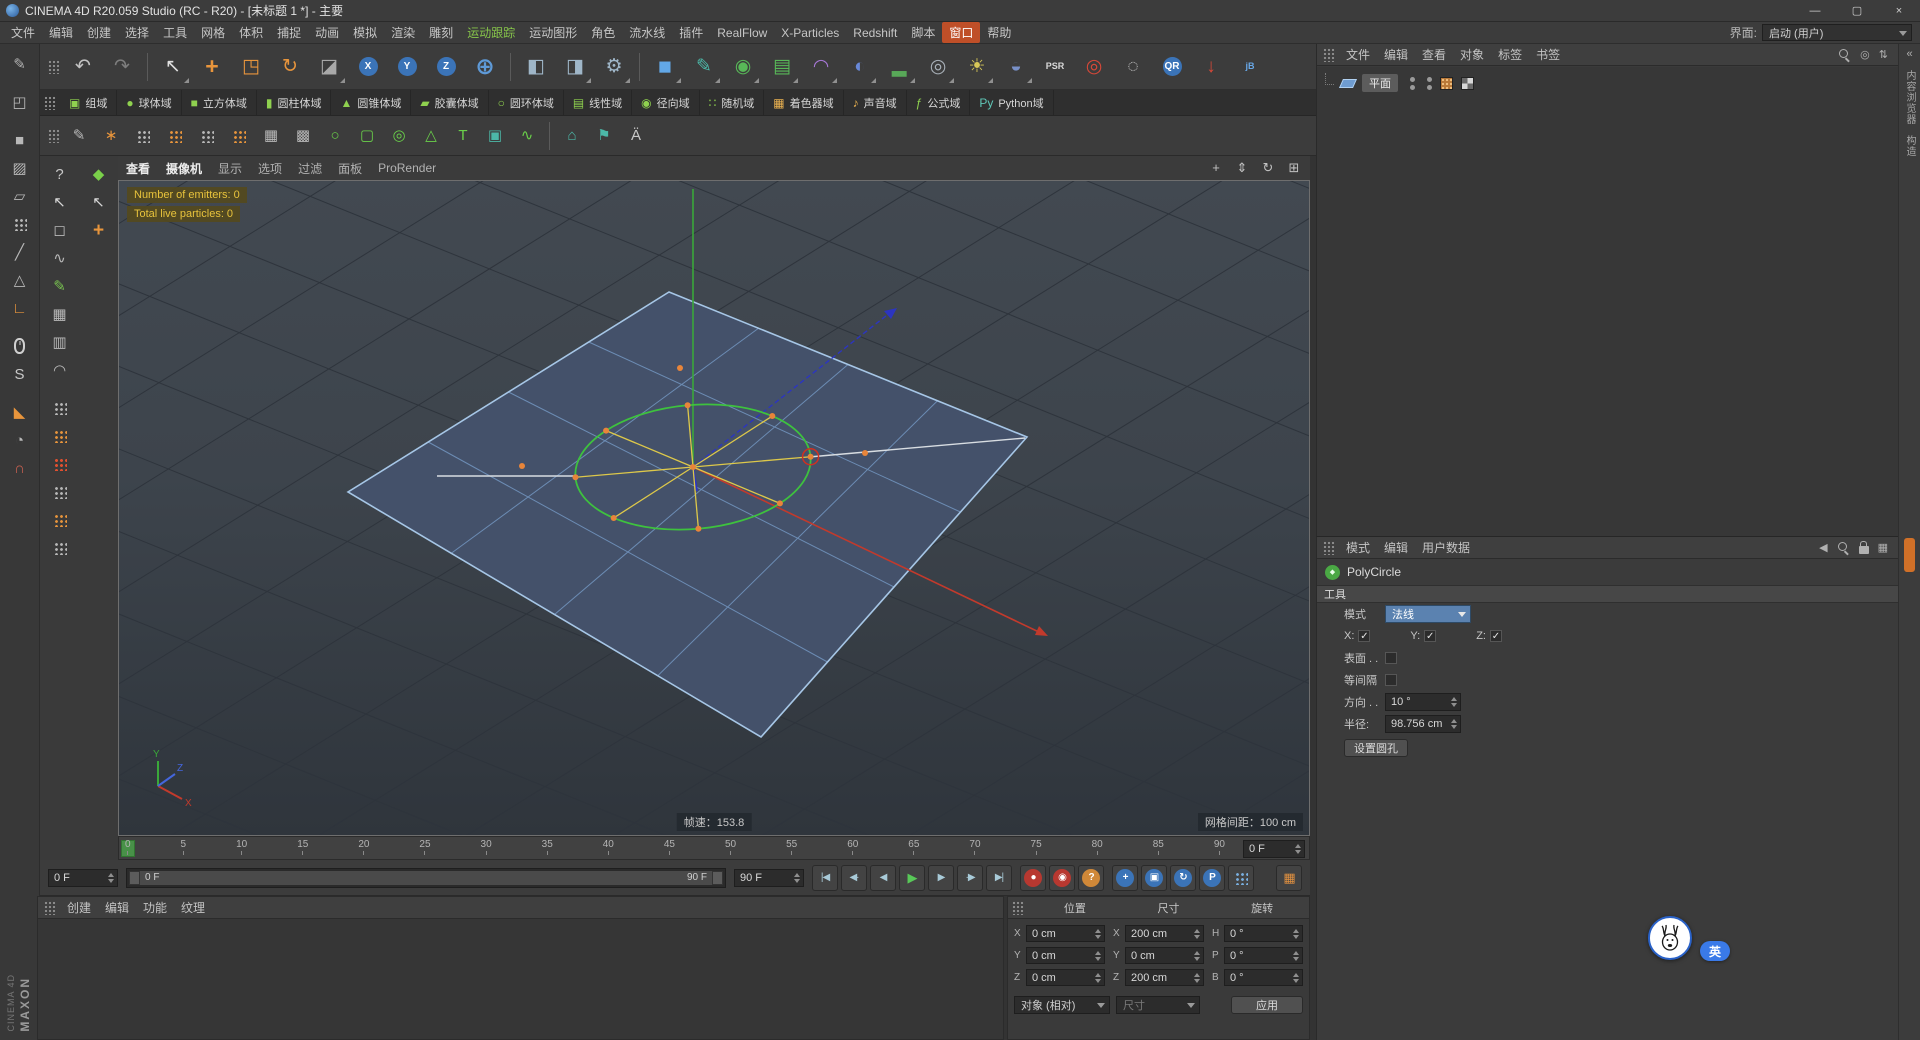  What do you see at coordinates (60, 342) in the screenshot?
I see `plane-edit-button: ▥` at bounding box center [60, 342].